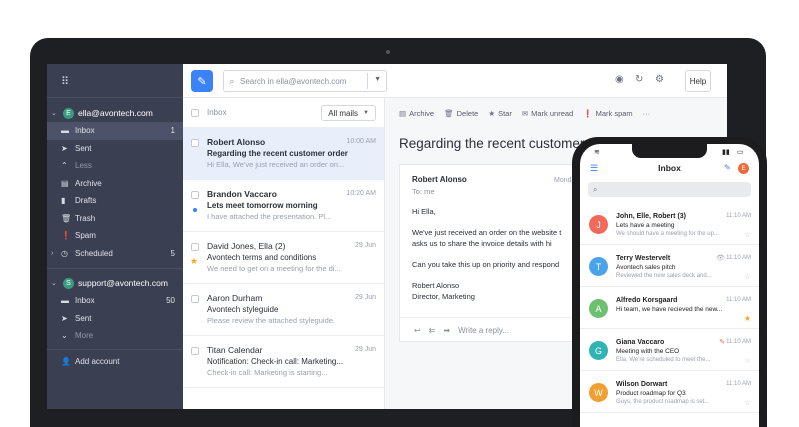 This screenshot has width=799, height=427. I want to click on chevron-right-icon: ›, so click(52, 253).